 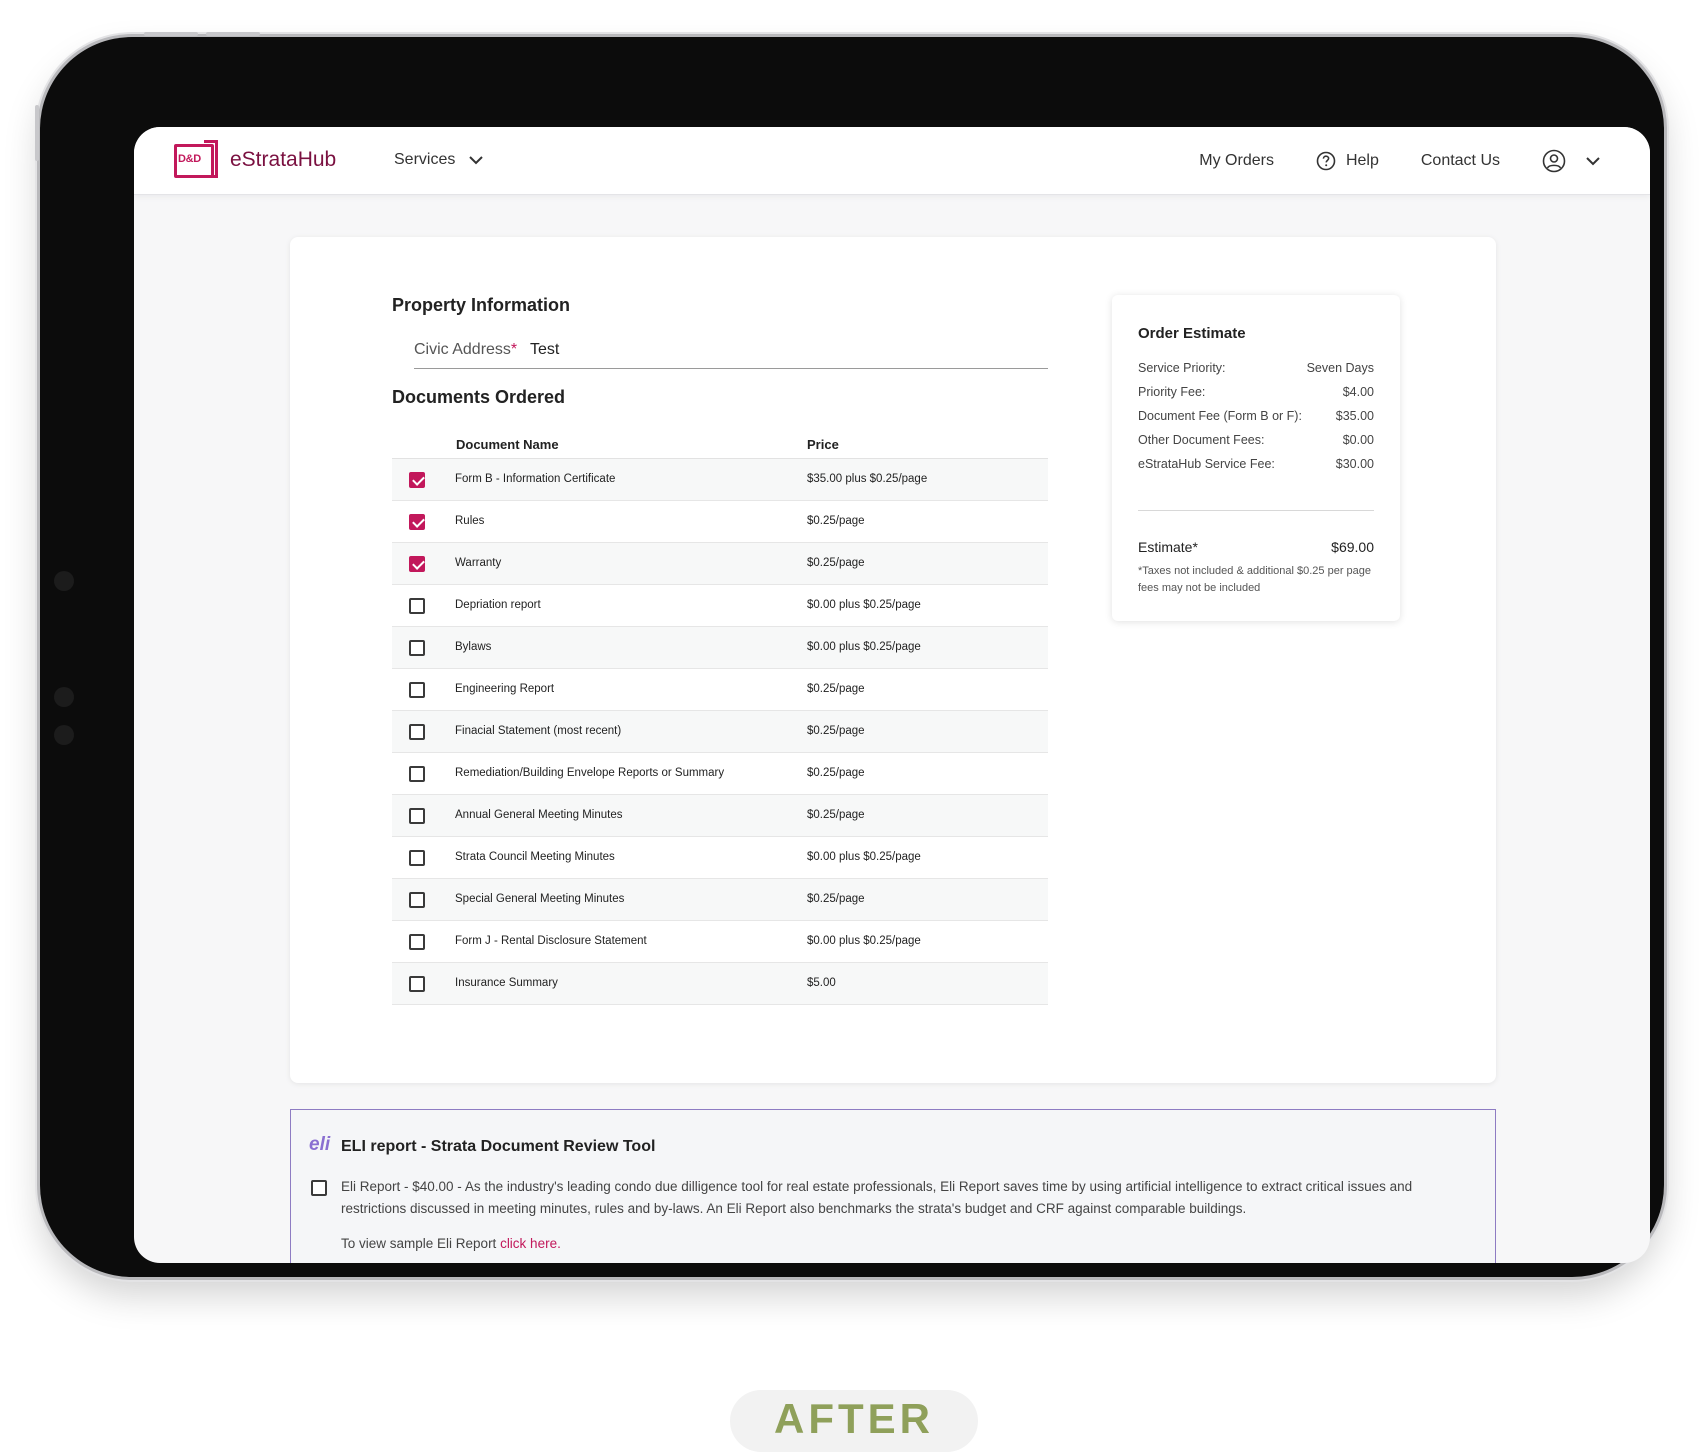 I want to click on documents-ordered-title: Documents Ordered, so click(x=479, y=397).